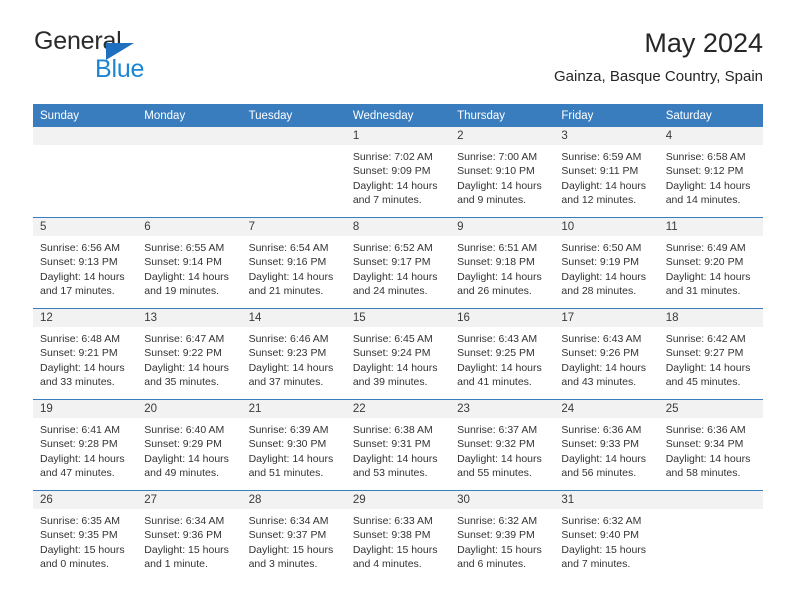 This screenshot has width=792, height=612. I want to click on day-number: 7, so click(294, 227).